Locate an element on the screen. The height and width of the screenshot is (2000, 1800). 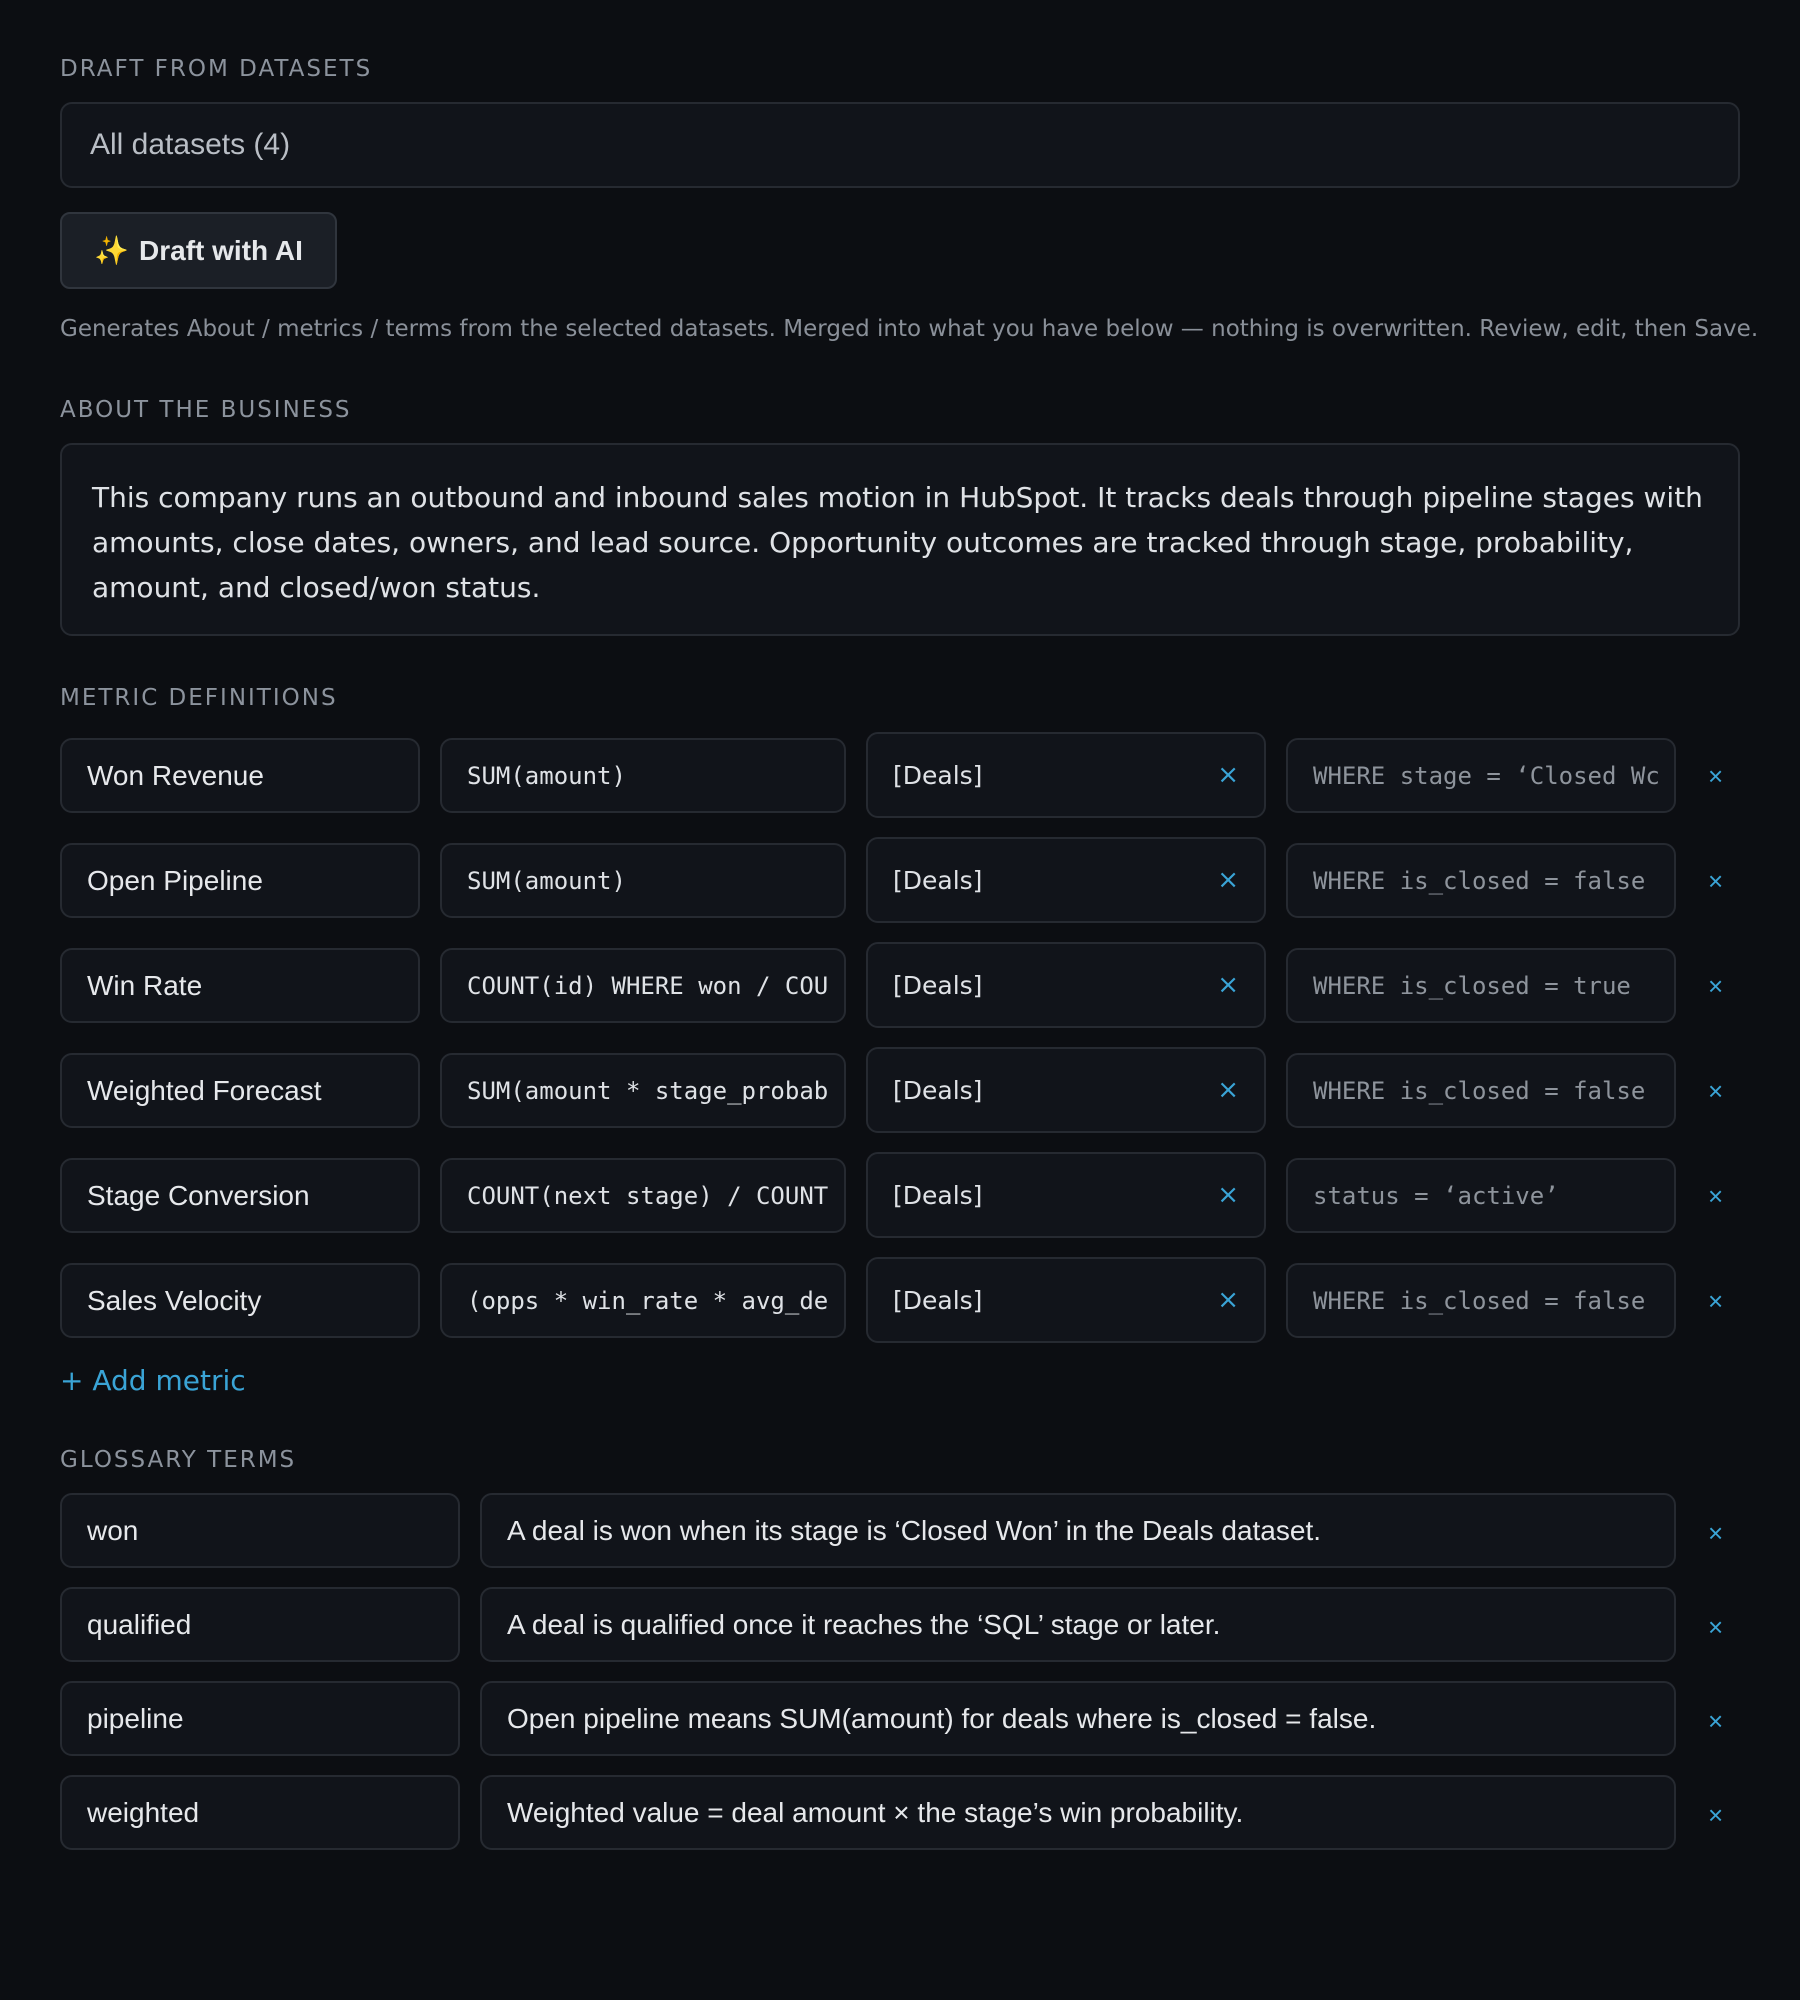
glossary-section-label: GLOSSARY TERMS is located at coordinates (178, 1460).